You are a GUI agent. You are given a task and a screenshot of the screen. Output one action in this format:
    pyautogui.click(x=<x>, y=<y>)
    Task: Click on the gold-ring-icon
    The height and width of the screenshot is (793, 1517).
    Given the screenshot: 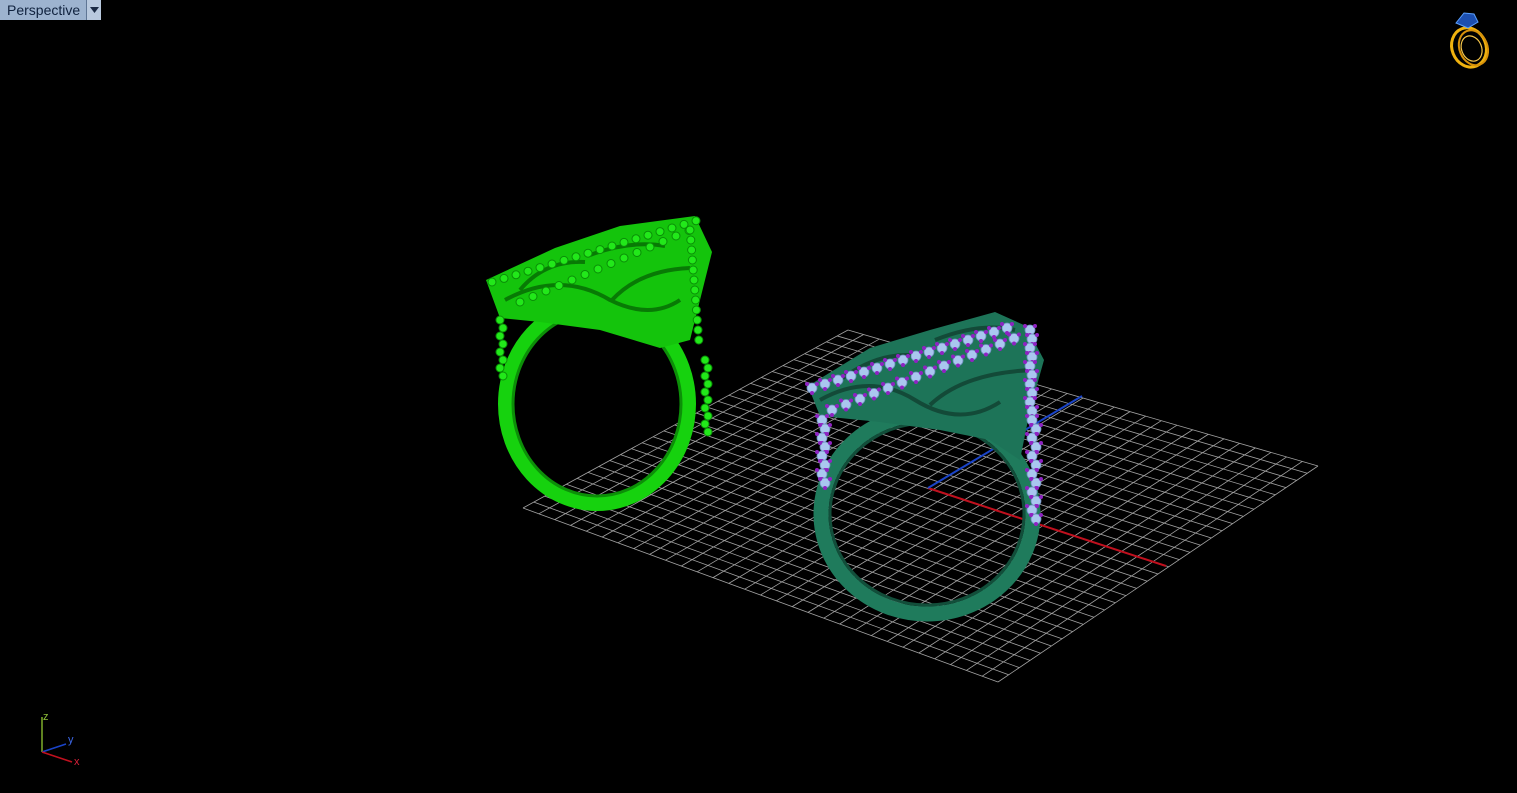 What is the action you would take?
    pyautogui.click(x=1470, y=40)
    